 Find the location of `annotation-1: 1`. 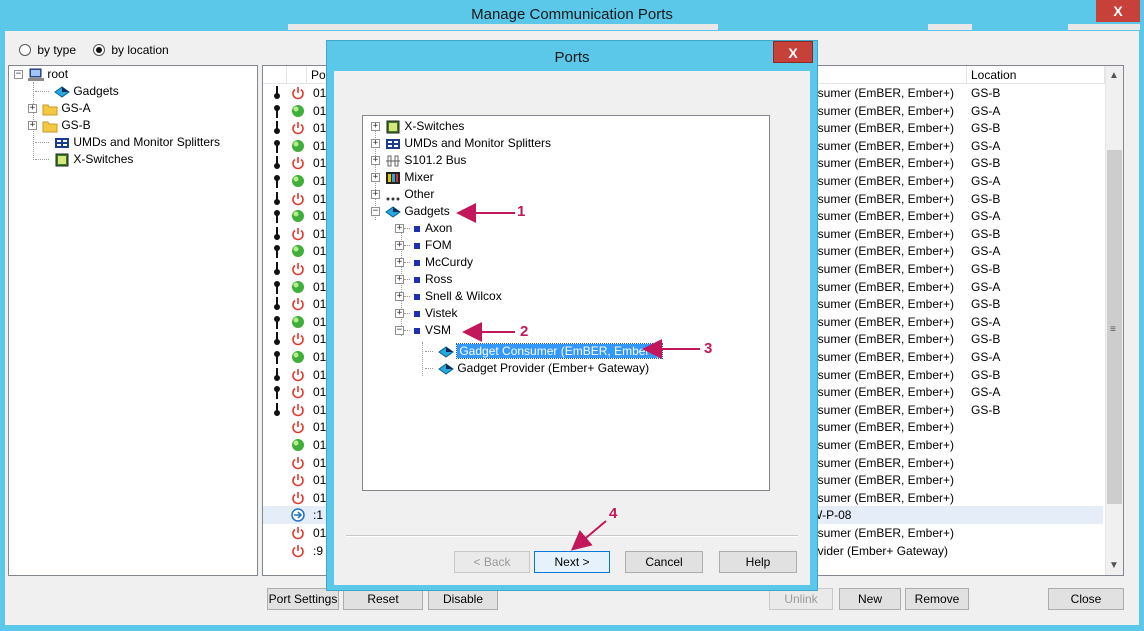

annotation-1: 1 is located at coordinates (521, 211).